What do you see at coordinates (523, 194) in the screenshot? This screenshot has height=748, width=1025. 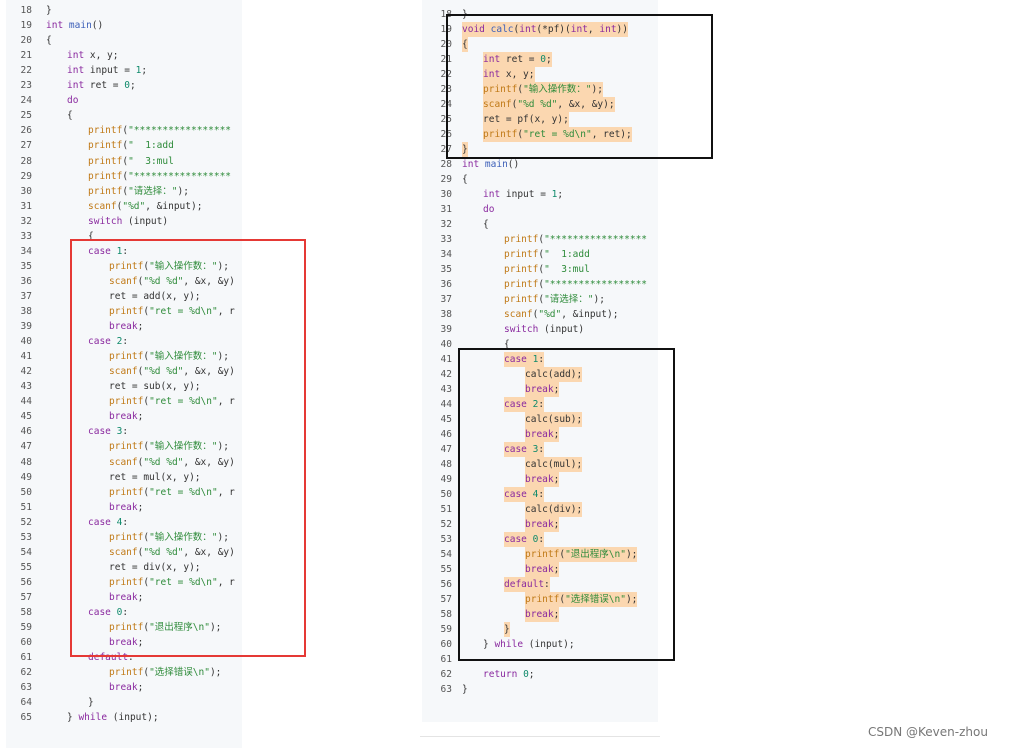 I see `code-text: int input = 1;` at bounding box center [523, 194].